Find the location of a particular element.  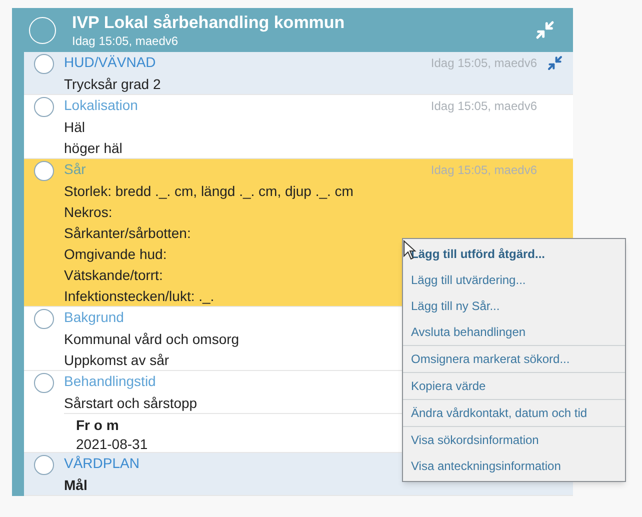

entry-text: Uppkomst av sår is located at coordinates (117, 360).